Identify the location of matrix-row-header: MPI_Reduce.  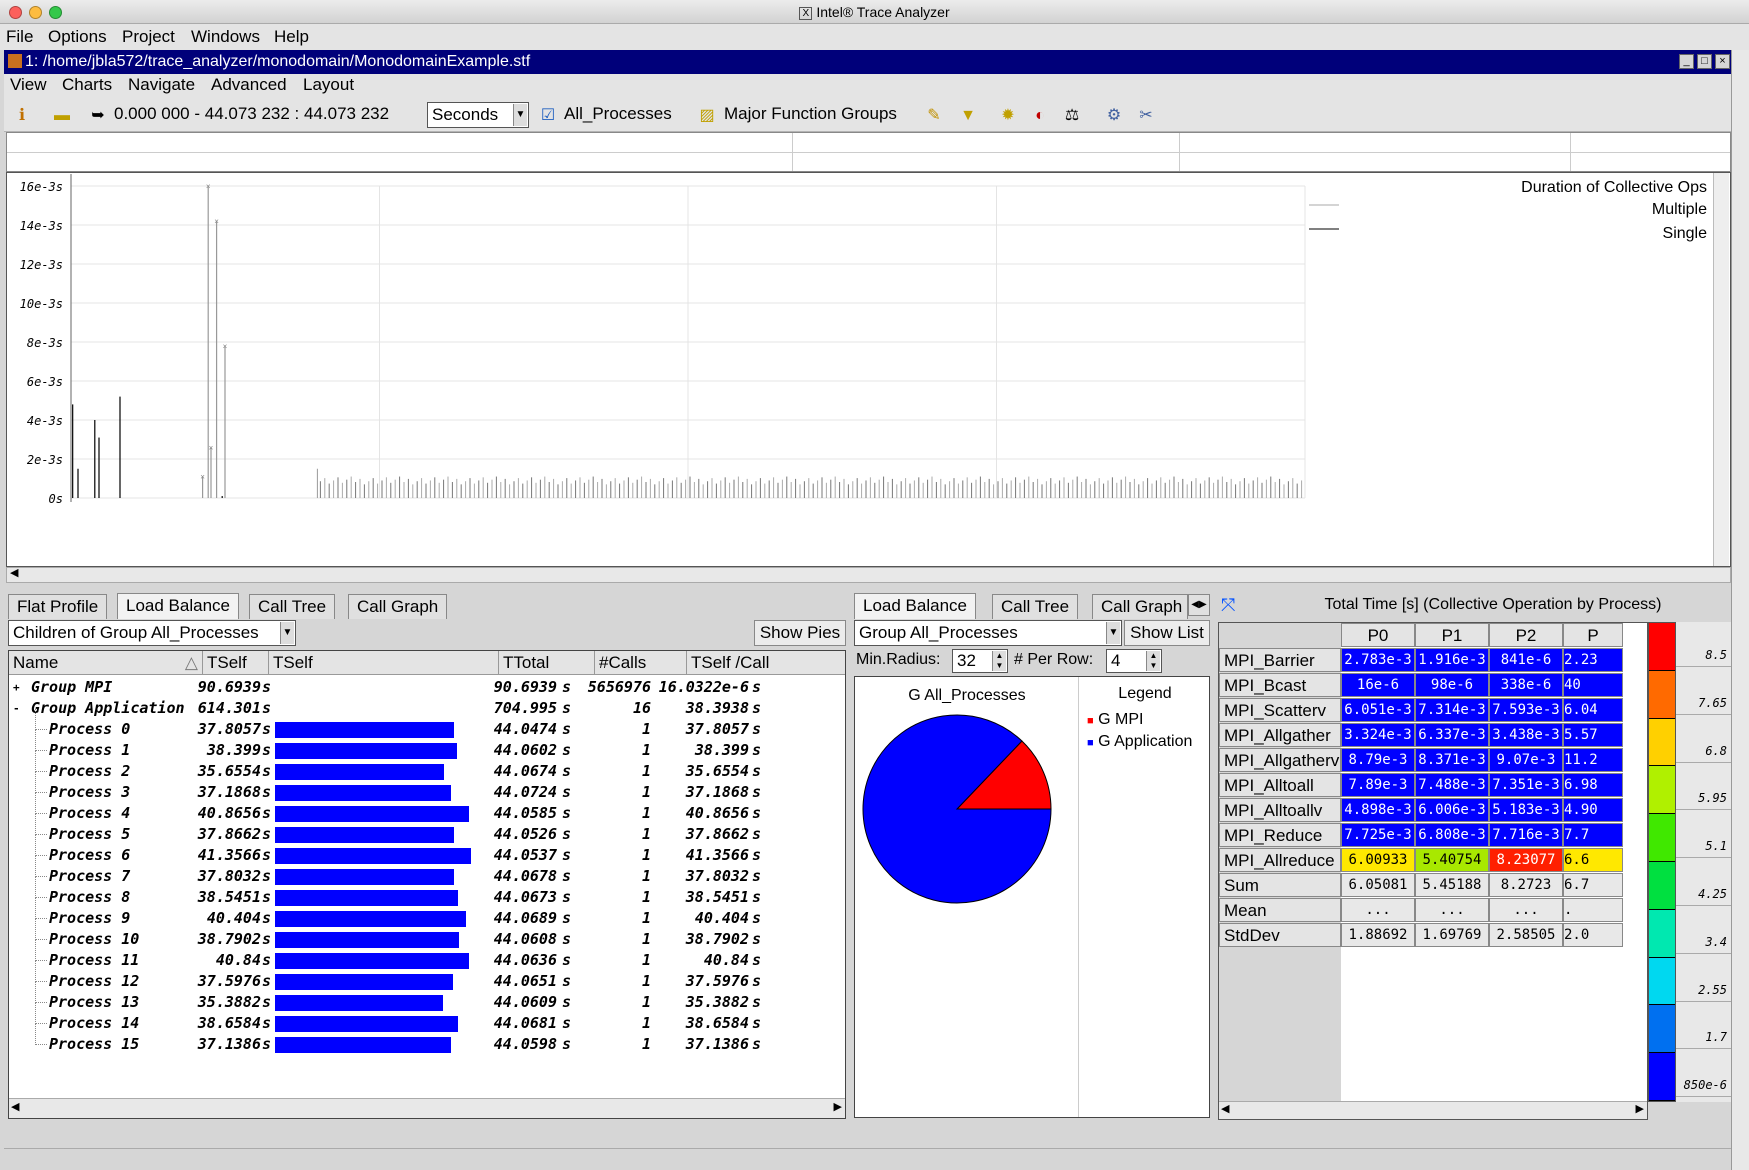
(1280, 835).